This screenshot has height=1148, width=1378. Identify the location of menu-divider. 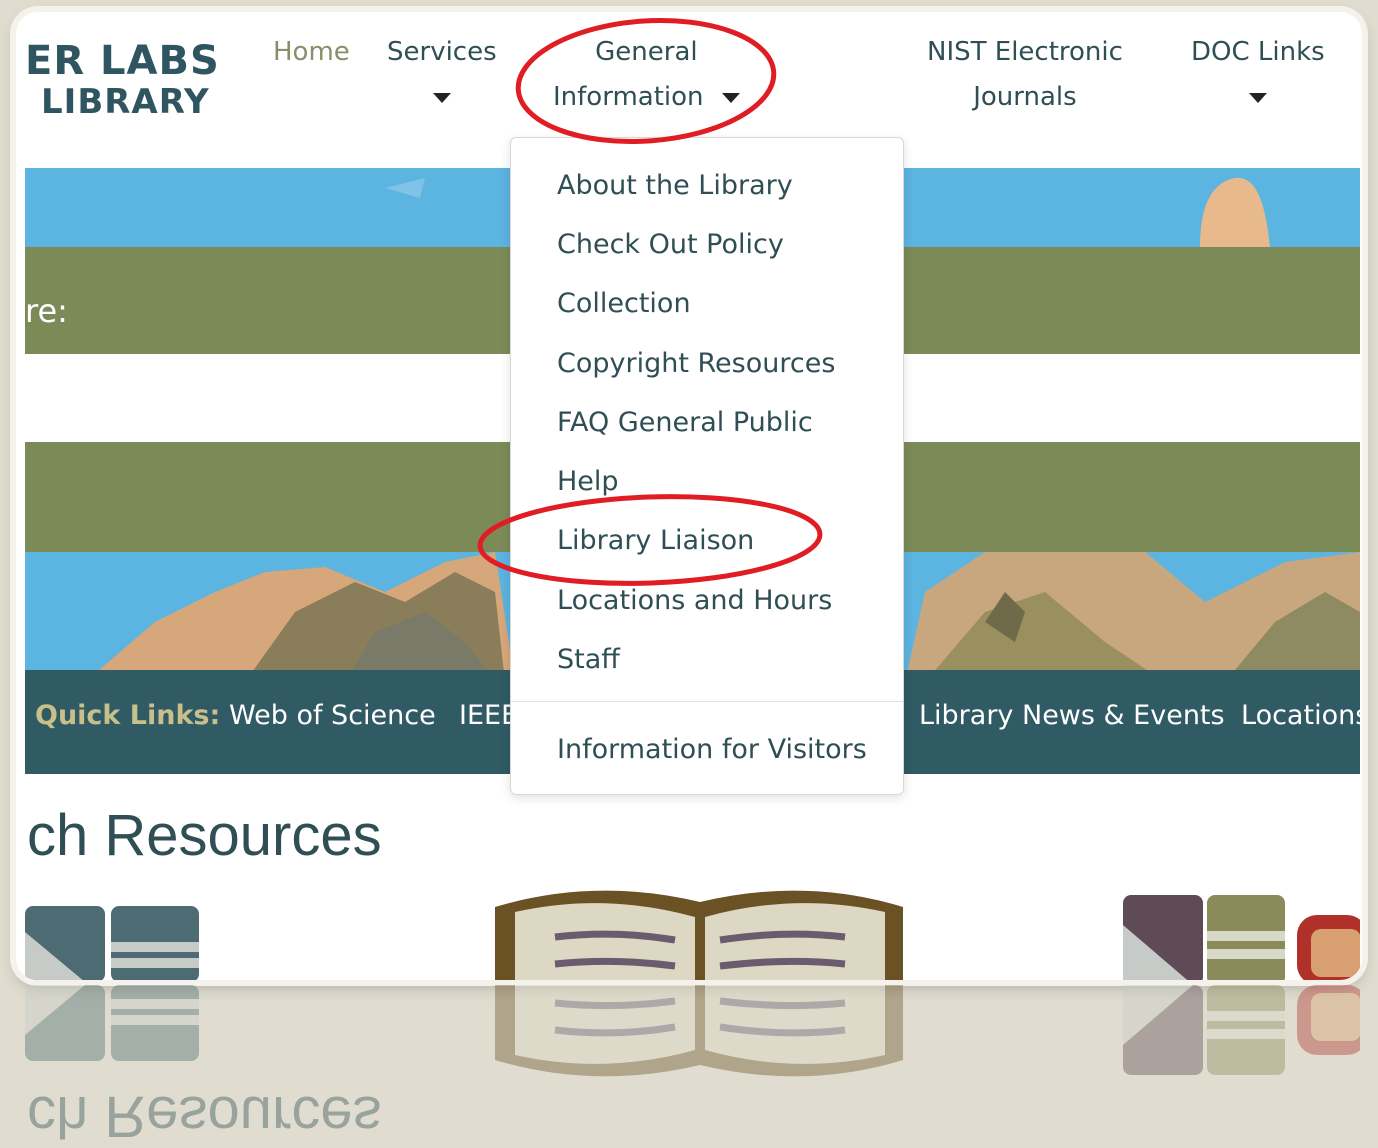
(707, 701).